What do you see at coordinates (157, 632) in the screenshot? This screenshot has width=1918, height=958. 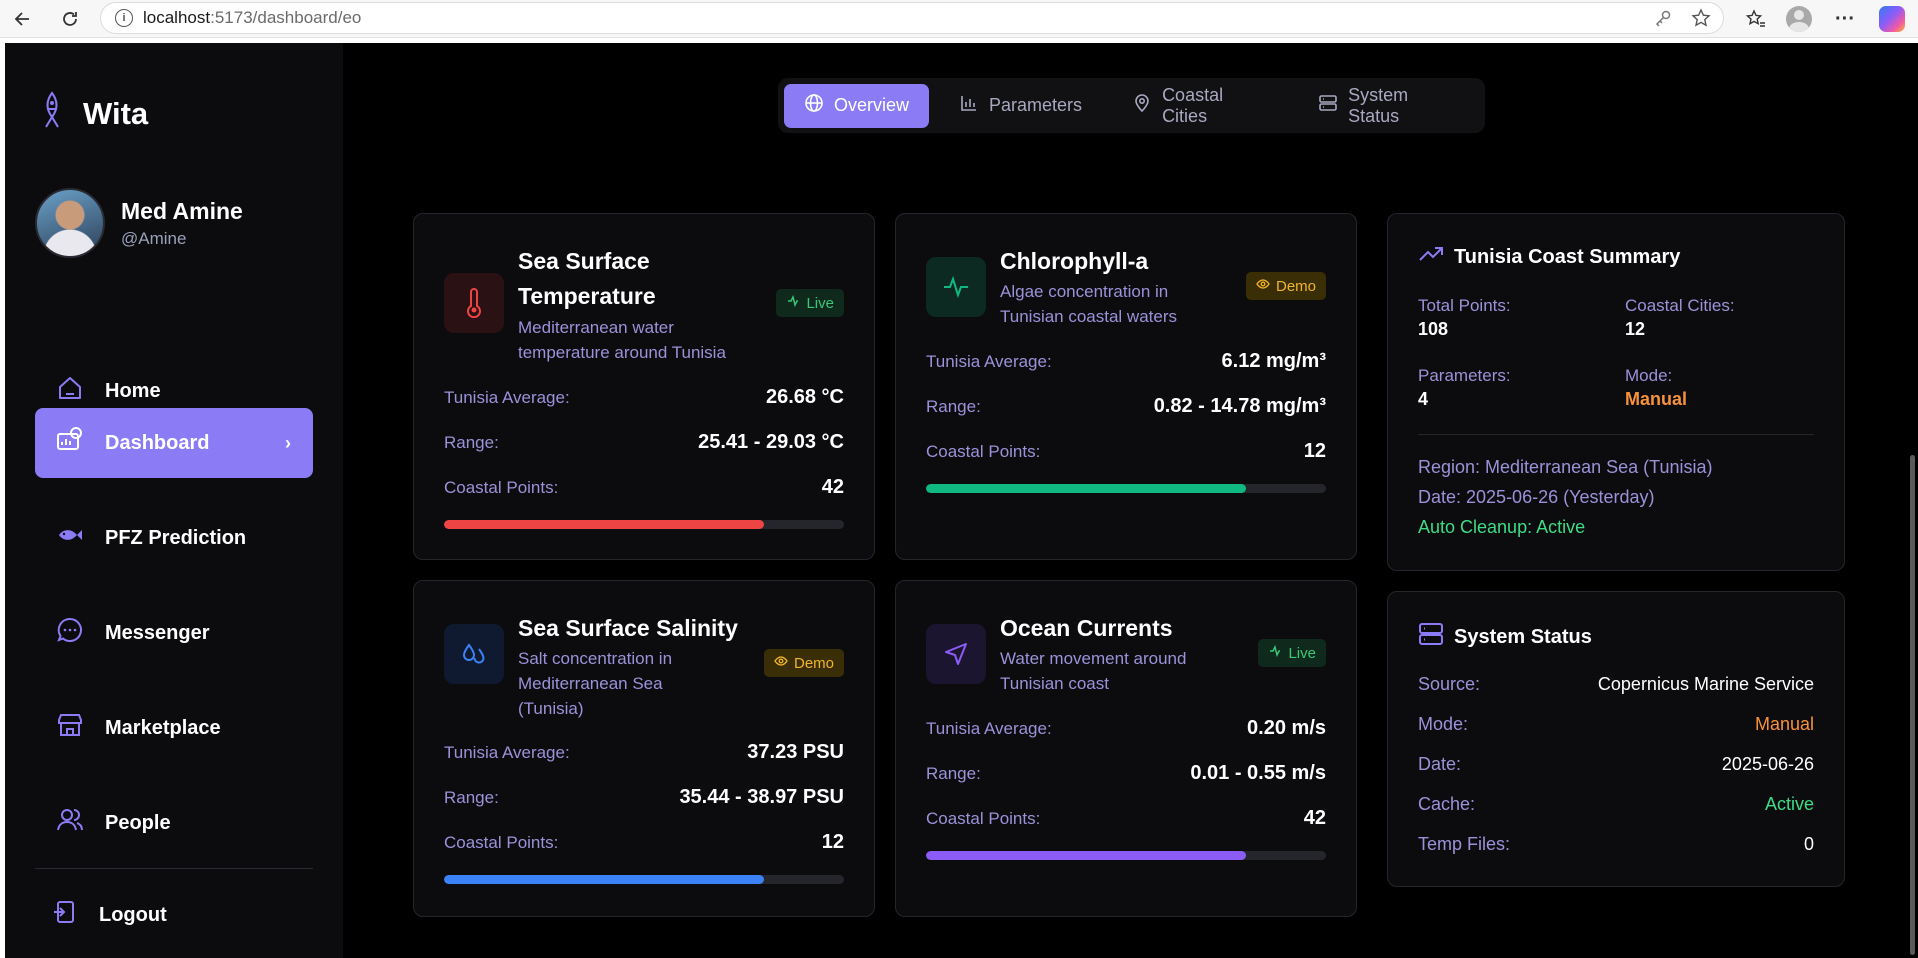 I see `sidebar-item-label: Messenger` at bounding box center [157, 632].